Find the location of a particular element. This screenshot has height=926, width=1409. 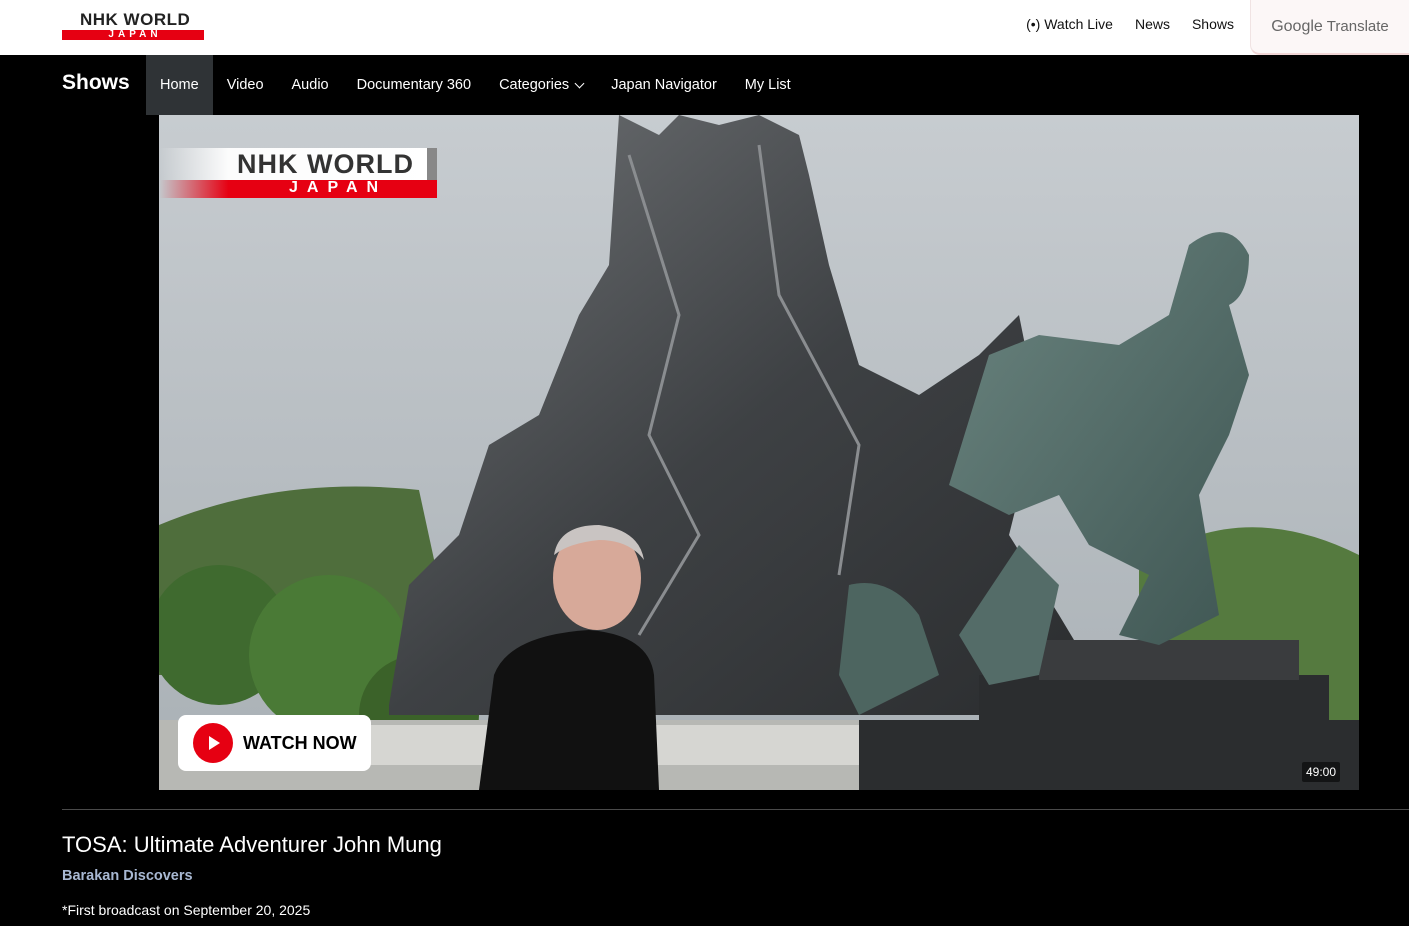

logo-subtext: JAPAN is located at coordinates (135, 34).